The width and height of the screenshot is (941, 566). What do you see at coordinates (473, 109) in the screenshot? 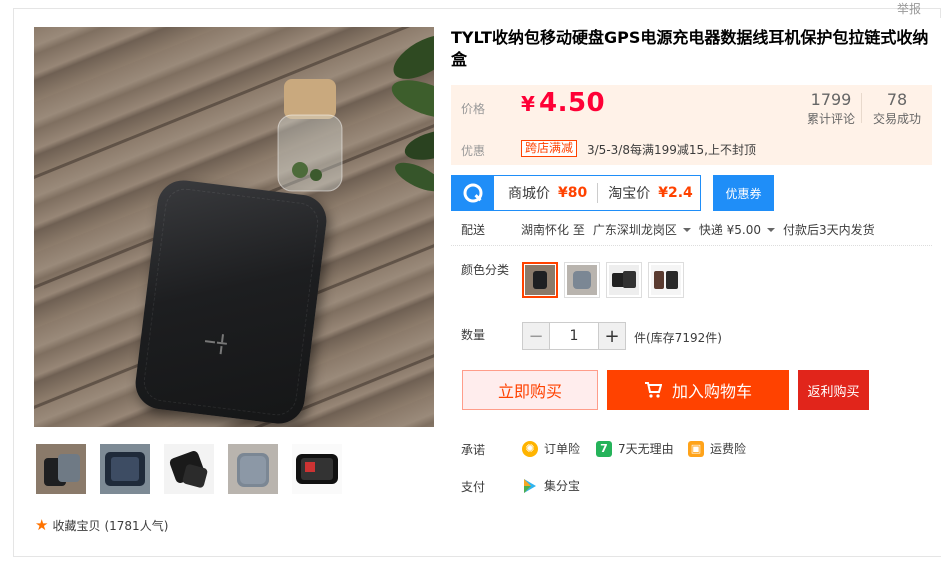
I see `price-label: 价格` at bounding box center [473, 109].